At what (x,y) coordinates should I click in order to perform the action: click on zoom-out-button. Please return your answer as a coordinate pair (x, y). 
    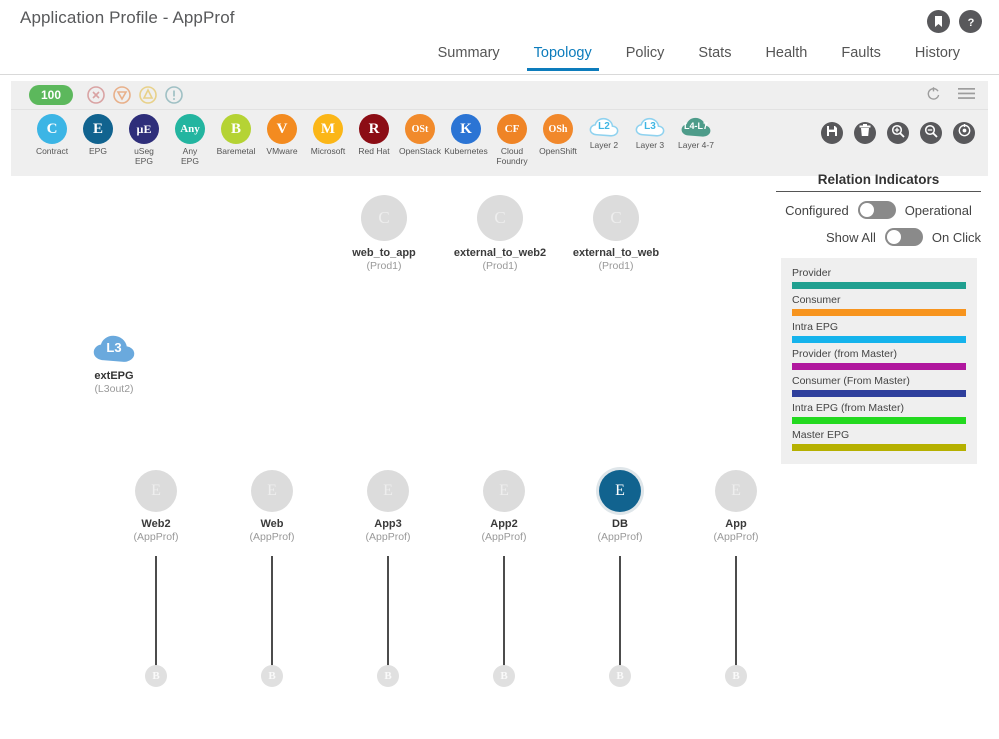
    Looking at the image, I should click on (931, 133).